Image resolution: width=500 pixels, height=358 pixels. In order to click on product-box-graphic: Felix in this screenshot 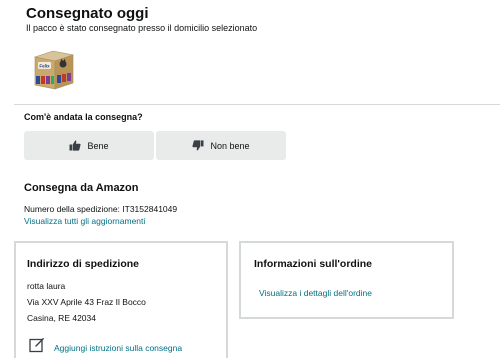, I will do `click(54, 70)`.